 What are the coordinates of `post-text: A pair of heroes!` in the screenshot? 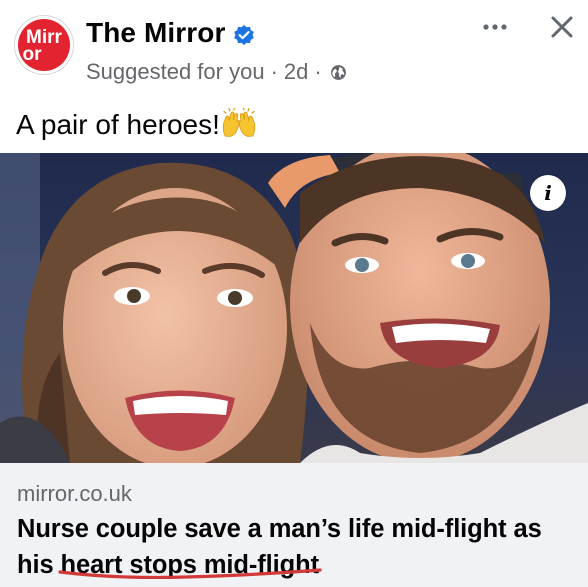 It's located at (137, 124).